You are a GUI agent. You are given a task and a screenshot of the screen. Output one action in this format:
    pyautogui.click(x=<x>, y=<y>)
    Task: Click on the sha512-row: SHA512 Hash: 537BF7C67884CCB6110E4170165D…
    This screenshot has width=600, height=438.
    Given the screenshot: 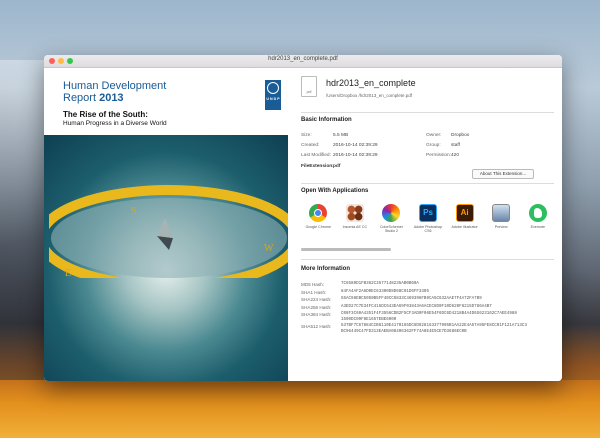 What is the action you would take?
    pyautogui.click(x=414, y=329)
    